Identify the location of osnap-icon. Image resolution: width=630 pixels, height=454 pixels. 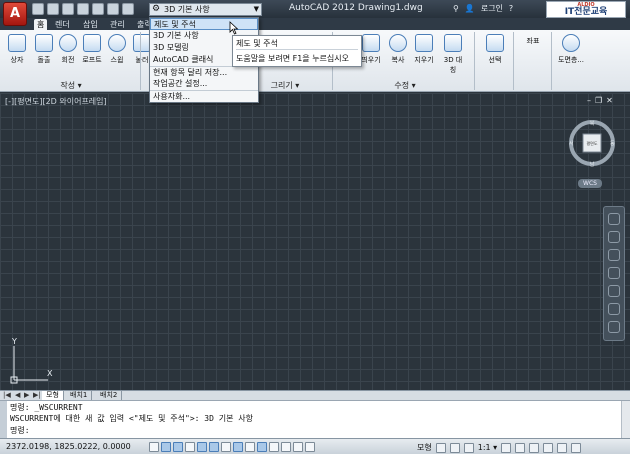
(214, 447).